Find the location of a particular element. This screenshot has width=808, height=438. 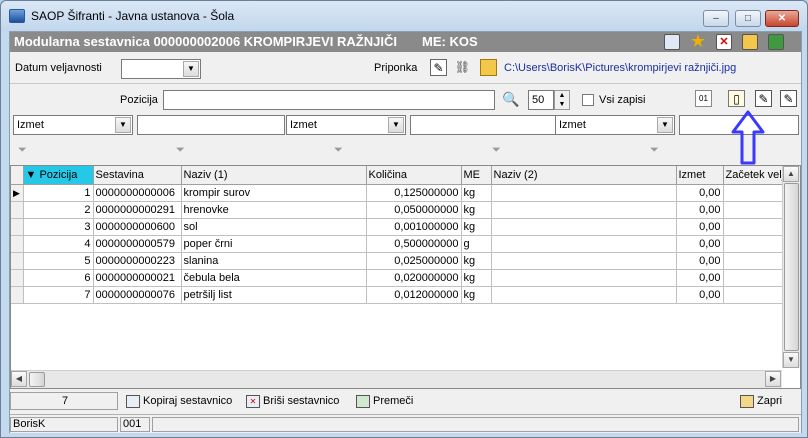

maximize-button: □ is located at coordinates (748, 18).